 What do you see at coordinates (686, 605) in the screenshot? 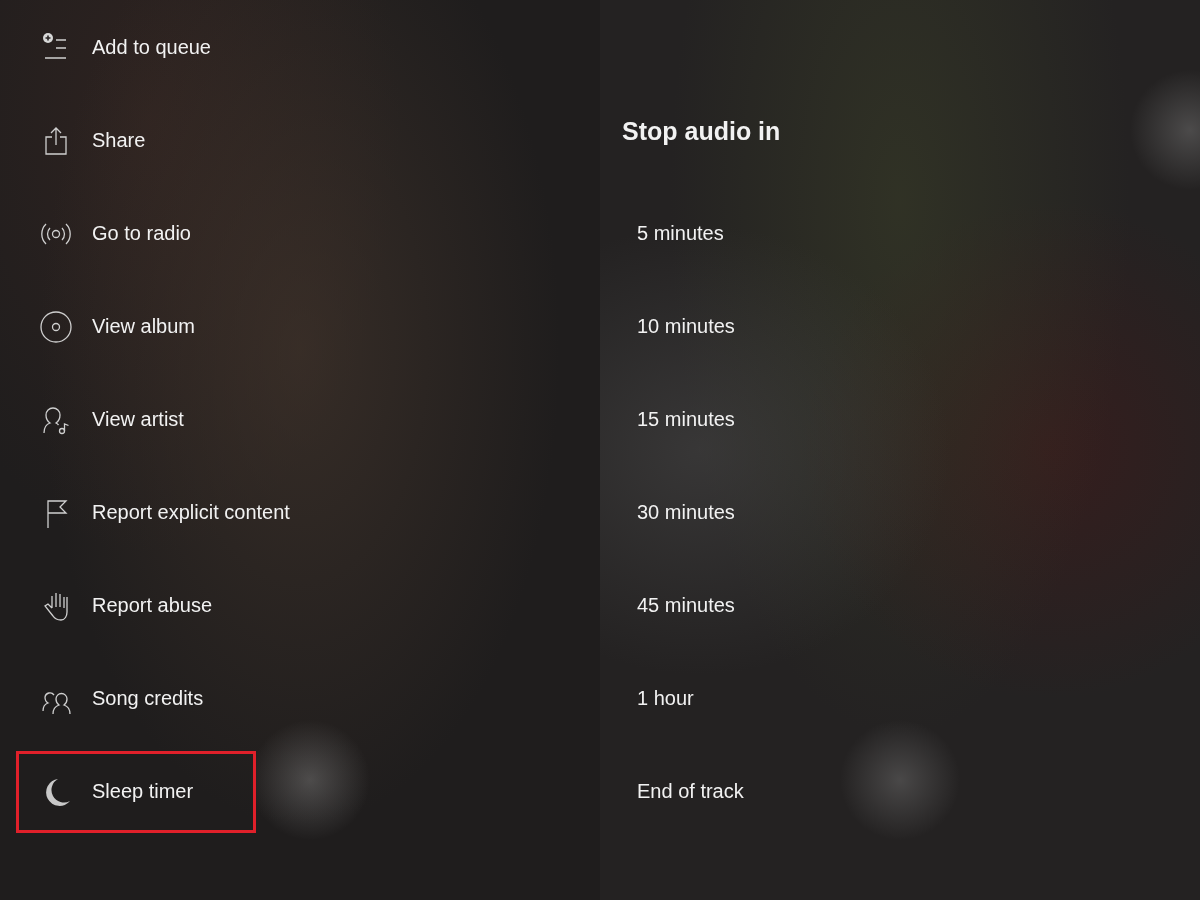
I see `timer-option: 45 minutes` at bounding box center [686, 605].